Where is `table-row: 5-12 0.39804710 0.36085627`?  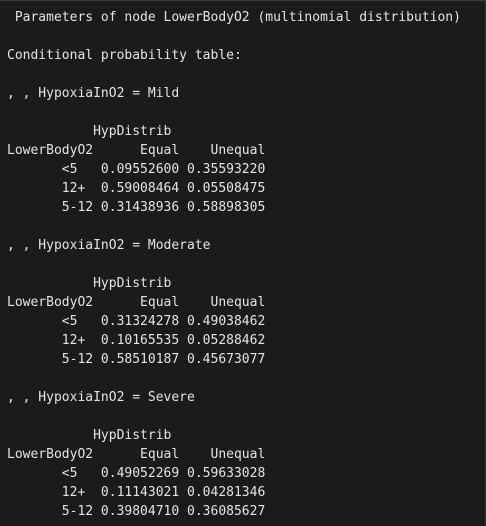 table-row: 5-12 0.39804710 0.36085627 is located at coordinates (136, 511).